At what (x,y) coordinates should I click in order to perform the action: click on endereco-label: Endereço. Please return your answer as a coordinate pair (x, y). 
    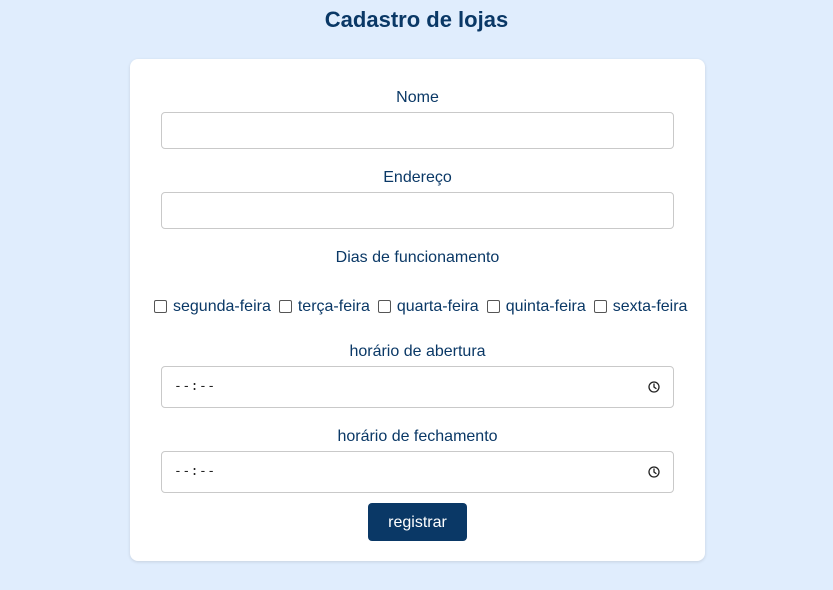
    Looking at the image, I should click on (417, 177).